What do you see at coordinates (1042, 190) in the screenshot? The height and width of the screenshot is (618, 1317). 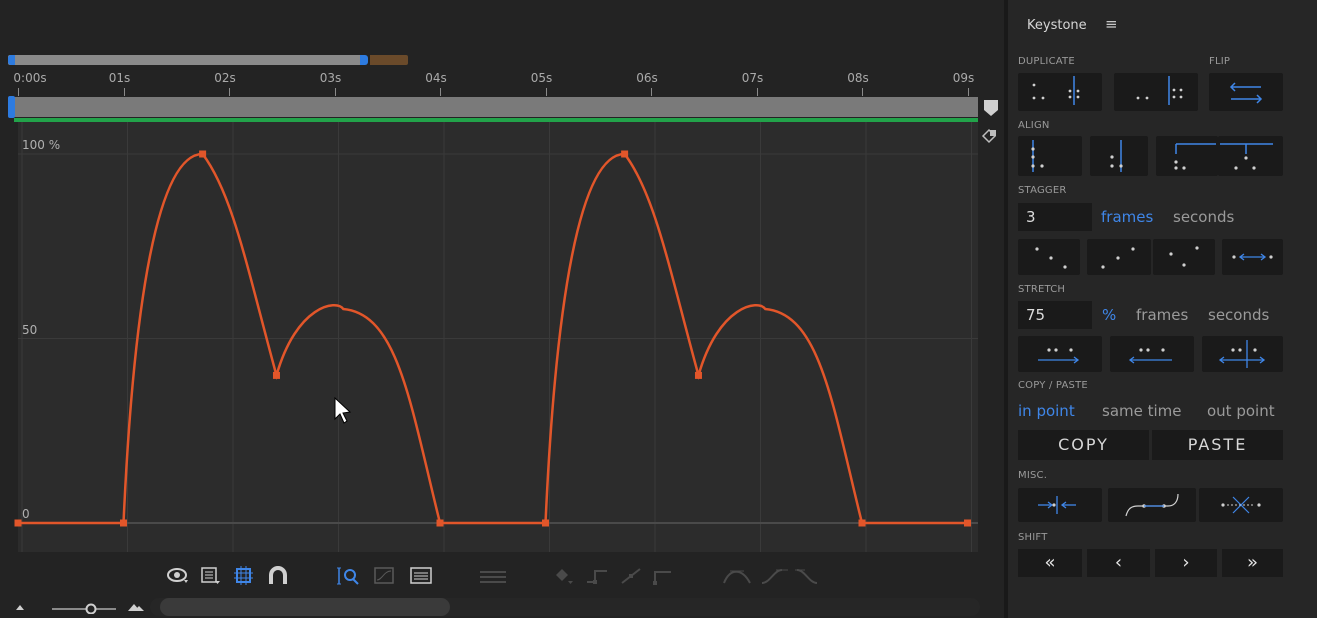 I see `stagger-section-label: STAGGER` at bounding box center [1042, 190].